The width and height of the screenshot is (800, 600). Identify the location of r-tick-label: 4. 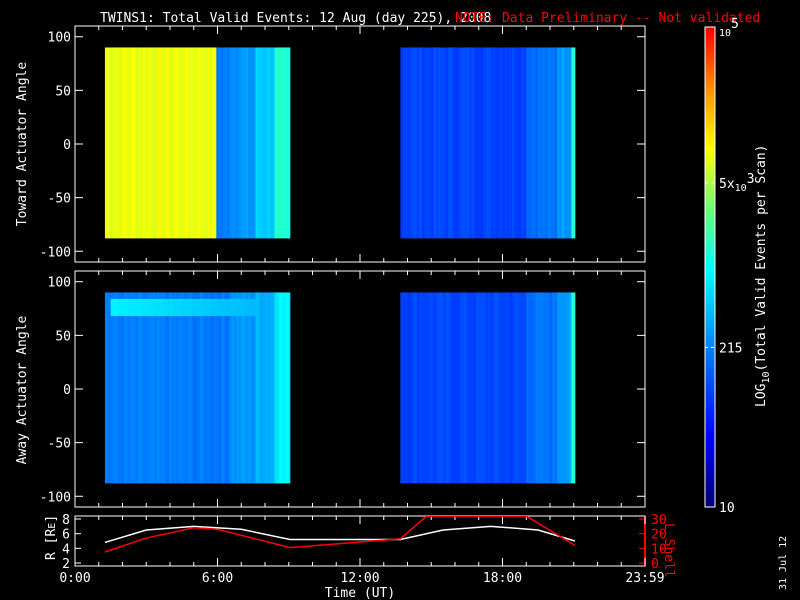
(66, 549).